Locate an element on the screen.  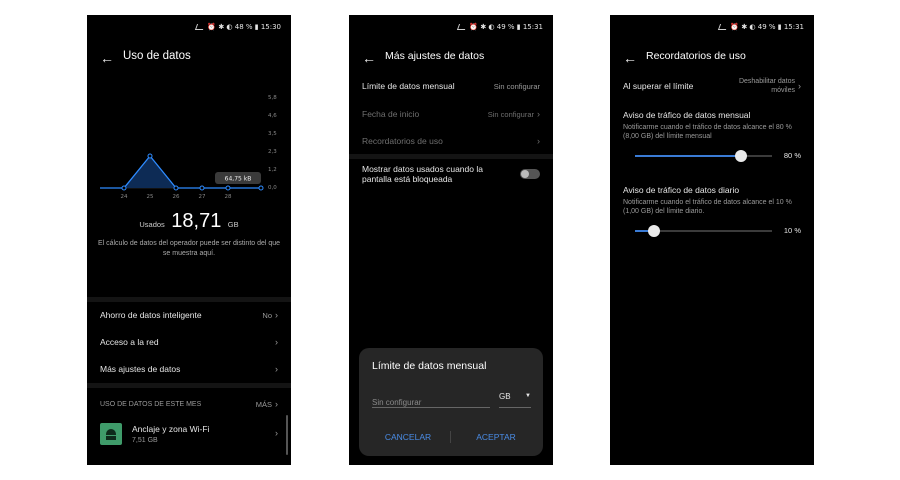
monthly-slider is located at coordinates (703, 156).